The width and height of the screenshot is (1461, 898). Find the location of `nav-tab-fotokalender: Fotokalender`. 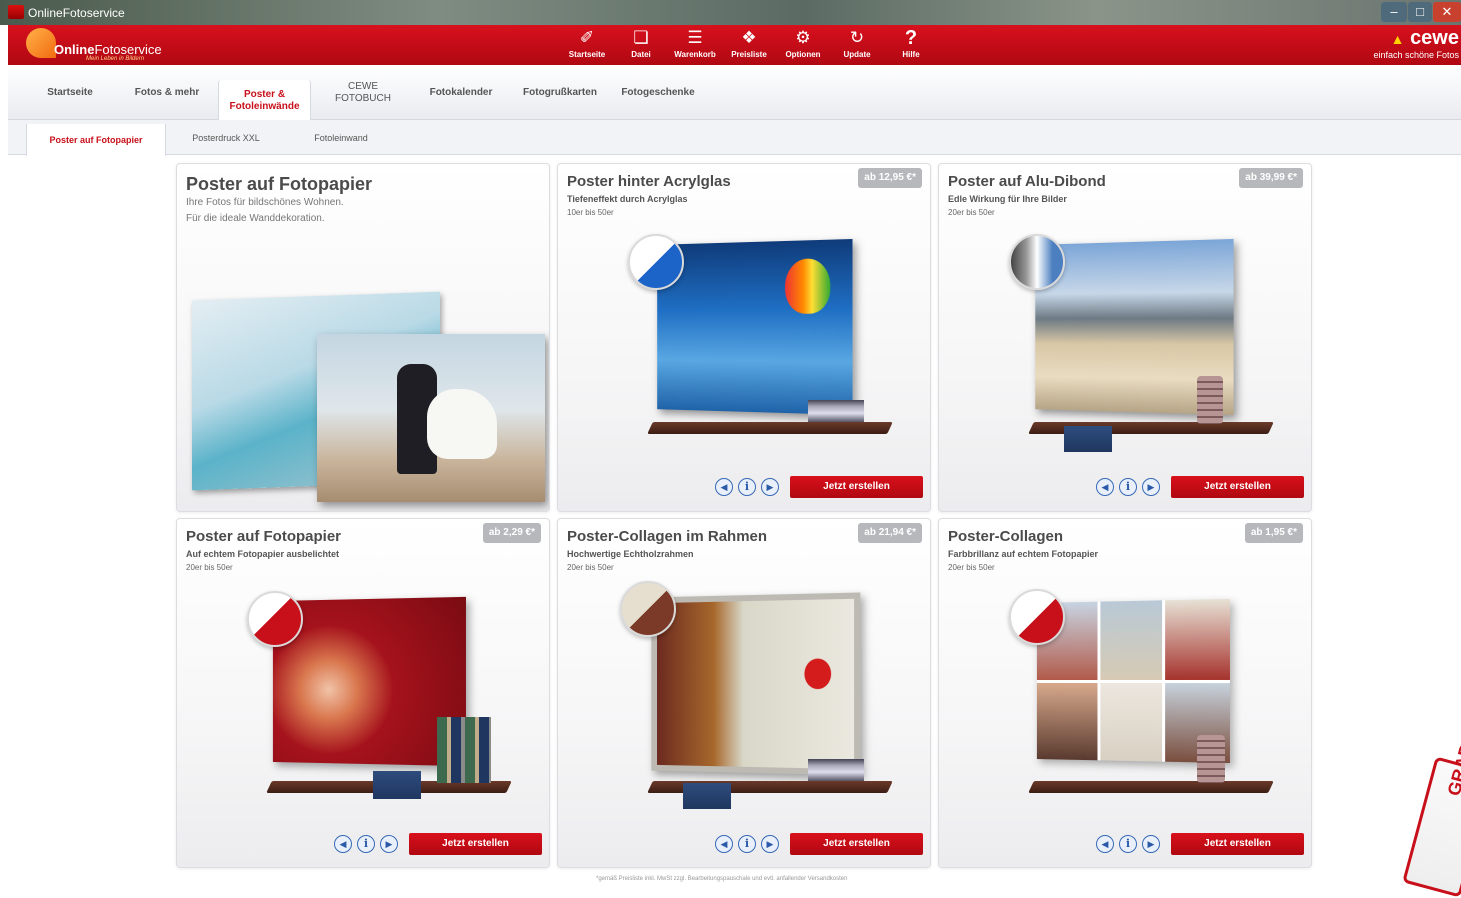

nav-tab-fotokalender: Fotokalender is located at coordinates (461, 92).